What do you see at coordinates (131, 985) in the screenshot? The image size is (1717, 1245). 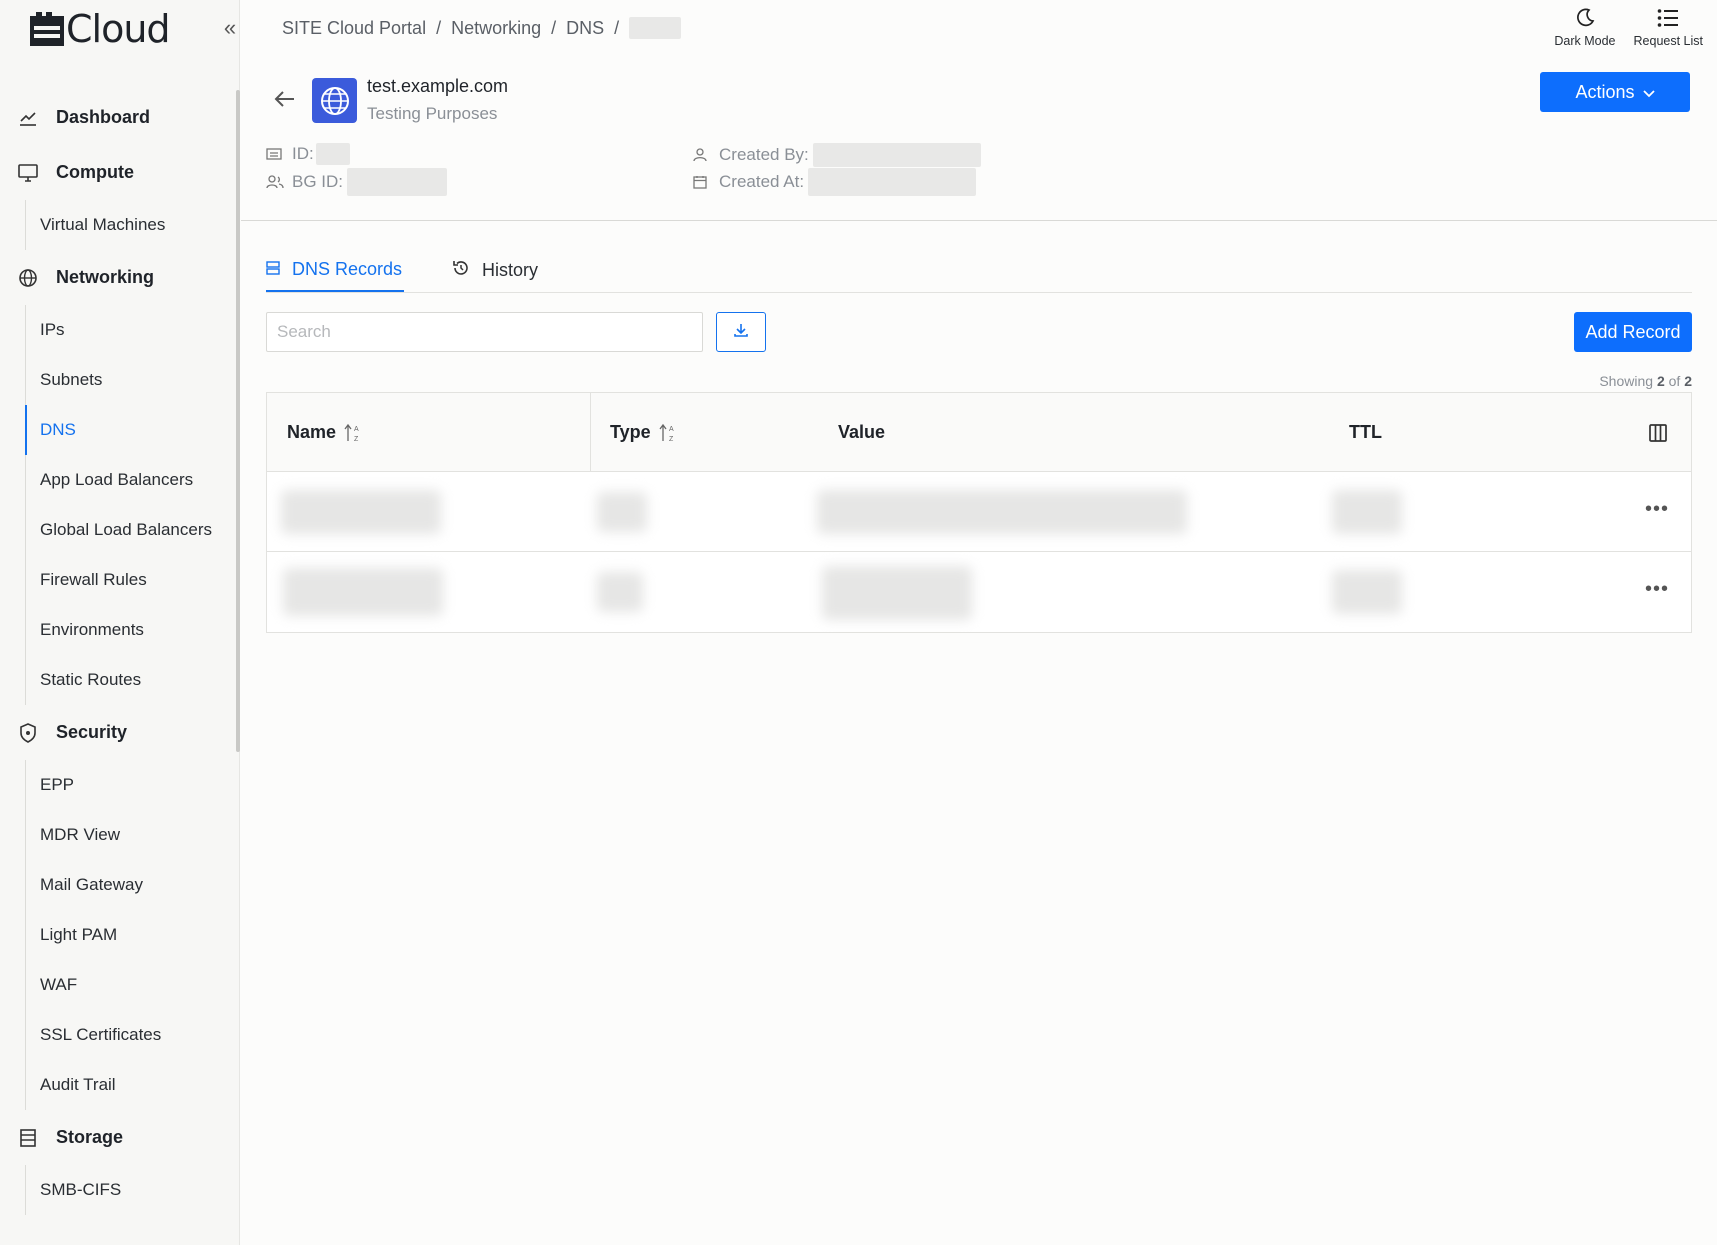 I see `sidebar-item-waf: WAF` at bounding box center [131, 985].